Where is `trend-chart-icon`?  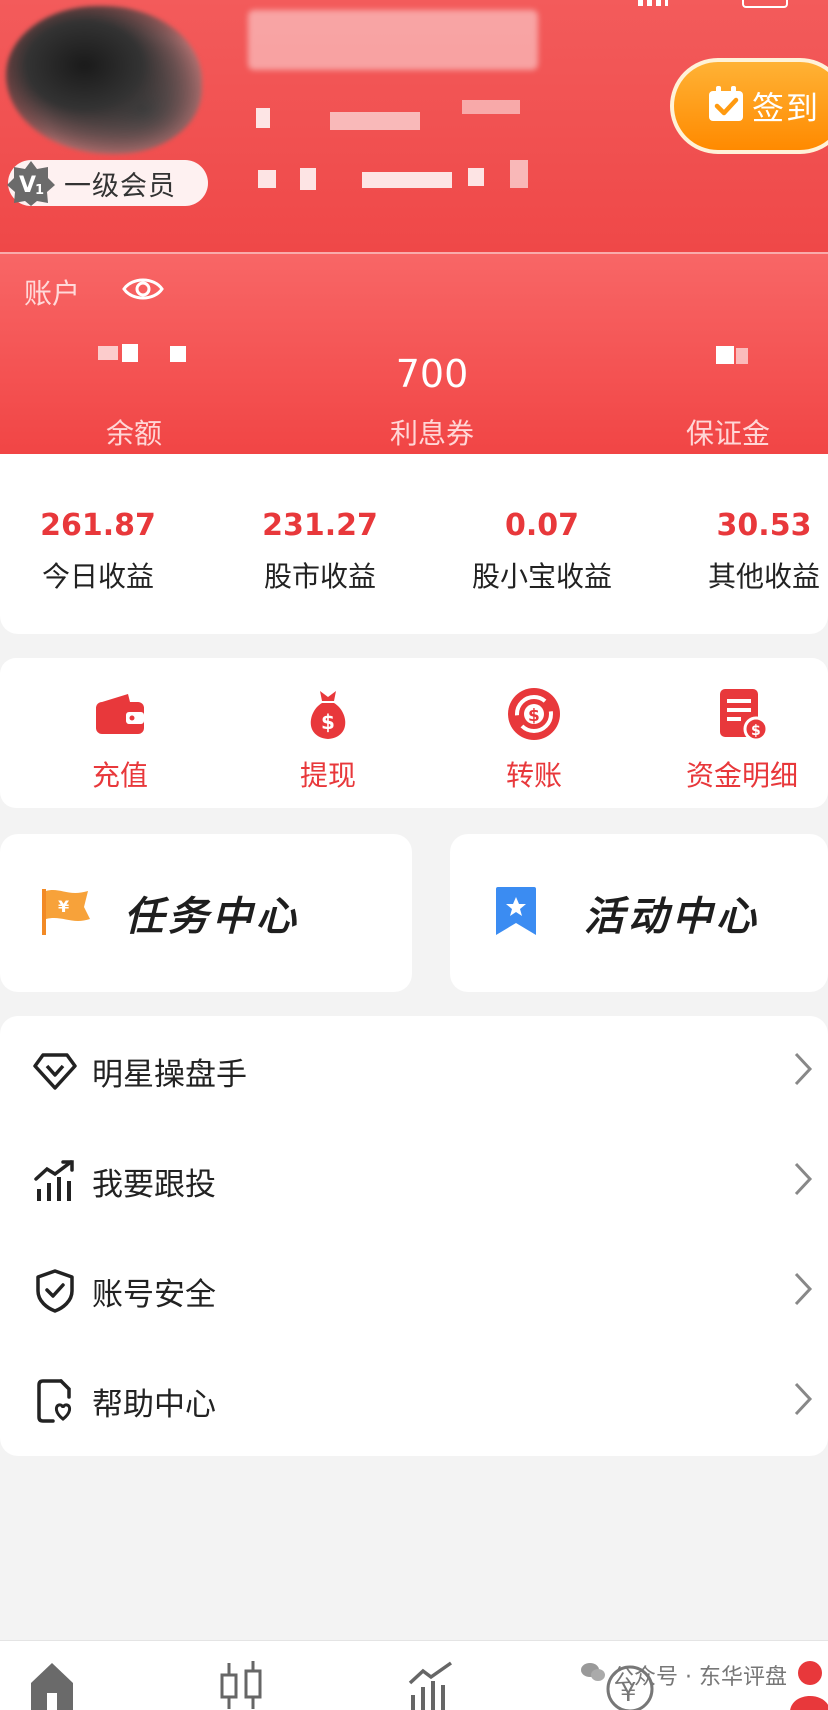 trend-chart-icon is located at coordinates (432, 1684).